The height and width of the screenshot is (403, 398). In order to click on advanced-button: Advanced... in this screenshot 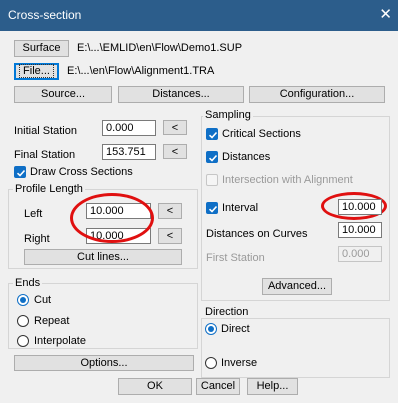, I will do `click(297, 286)`.